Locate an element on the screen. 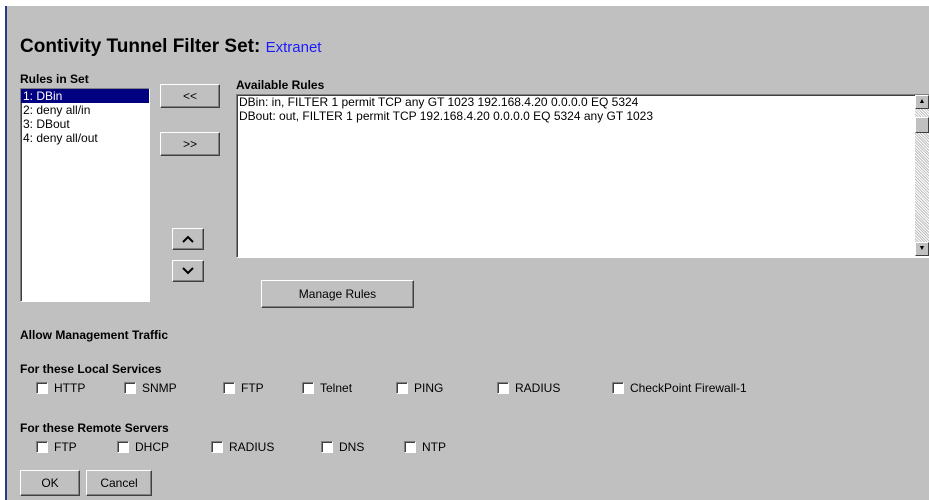 Image resolution: width=929 pixels, height=500 pixels. scroll-down-arrow-icon: ▼ is located at coordinates (922, 249).